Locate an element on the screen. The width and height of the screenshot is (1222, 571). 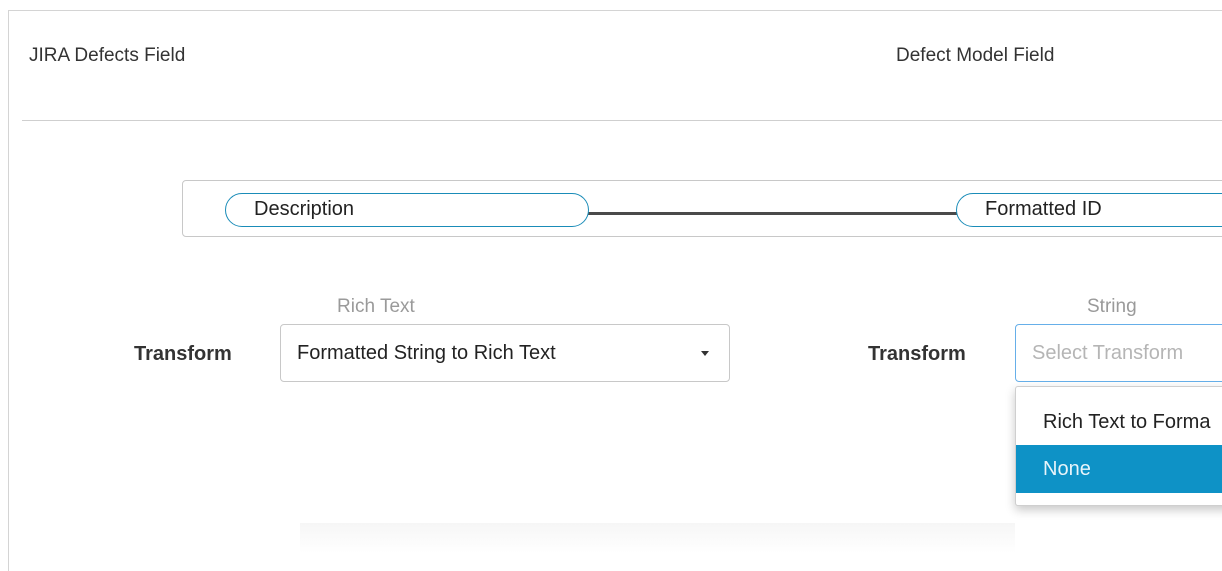
source-field-pill: Description is located at coordinates (407, 210).